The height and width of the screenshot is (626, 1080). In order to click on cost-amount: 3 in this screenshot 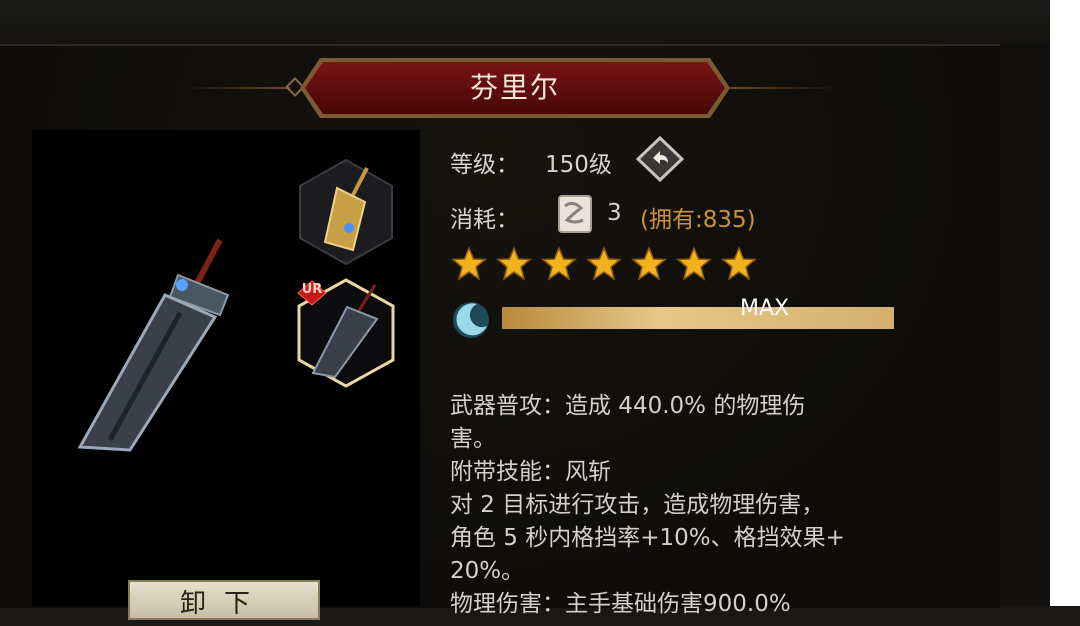, I will do `click(614, 213)`.